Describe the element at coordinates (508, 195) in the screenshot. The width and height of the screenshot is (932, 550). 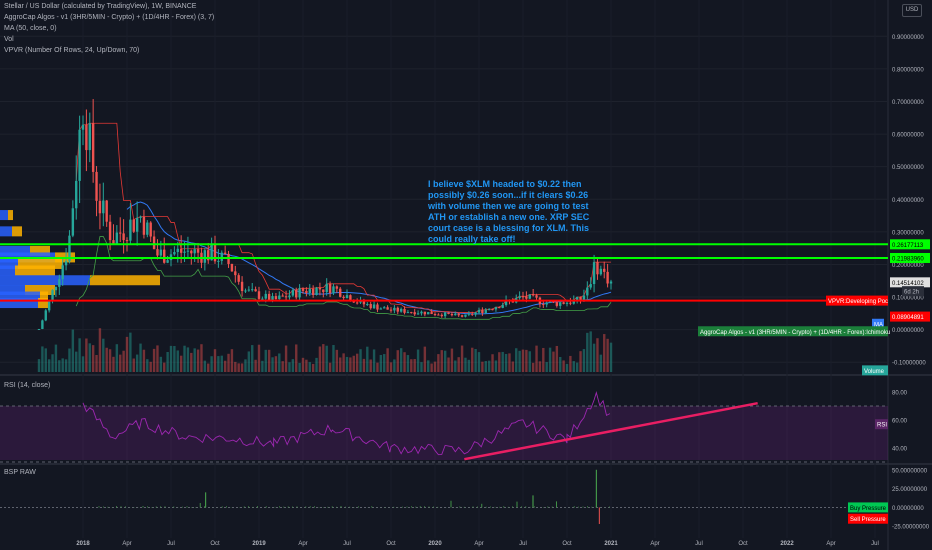
I see `annotation-line: possibly $0.26 soon...if it clears $0.26` at that location.